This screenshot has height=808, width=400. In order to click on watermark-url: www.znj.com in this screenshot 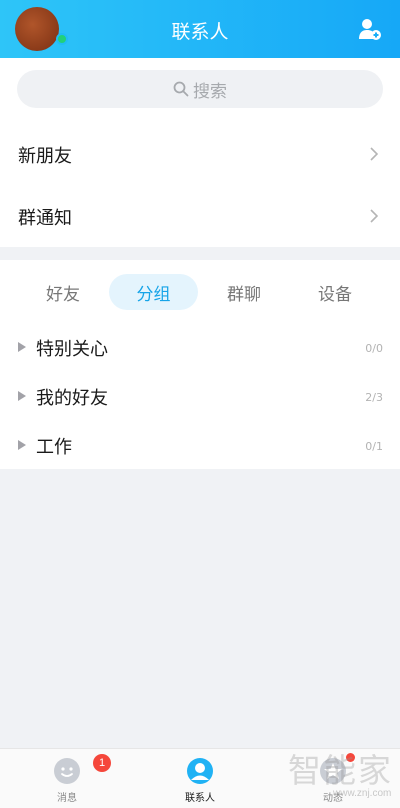, I will do `click(362, 793)`.